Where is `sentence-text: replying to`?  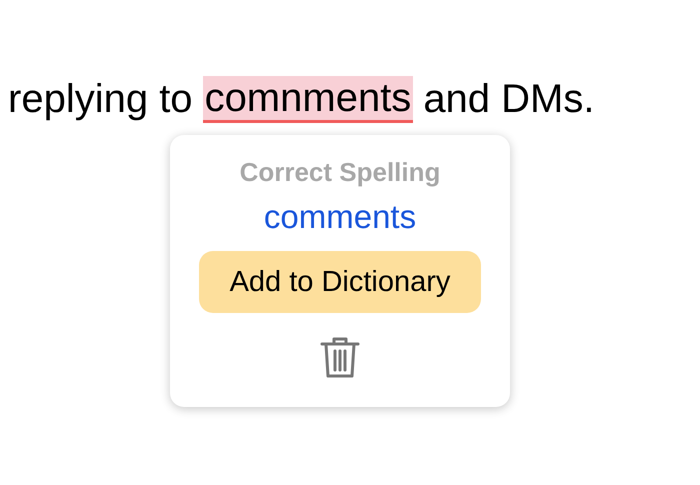 sentence-text: replying to is located at coordinates (100, 99).